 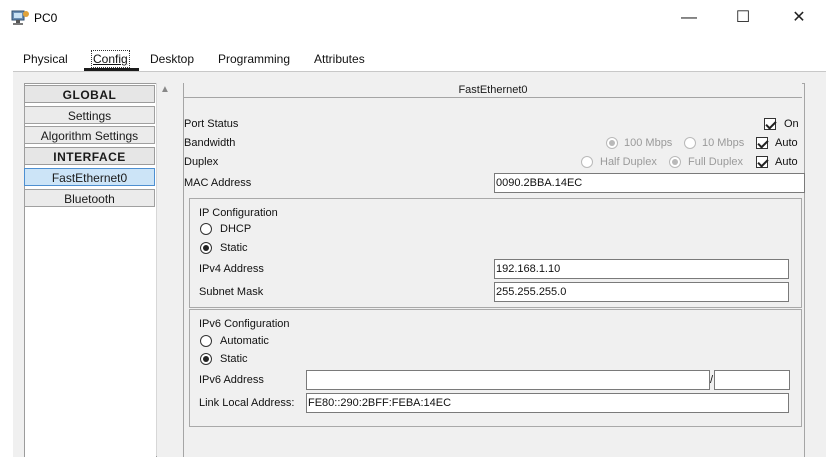 What do you see at coordinates (762, 162) in the screenshot?
I see `duplex-auto-checkbox` at bounding box center [762, 162].